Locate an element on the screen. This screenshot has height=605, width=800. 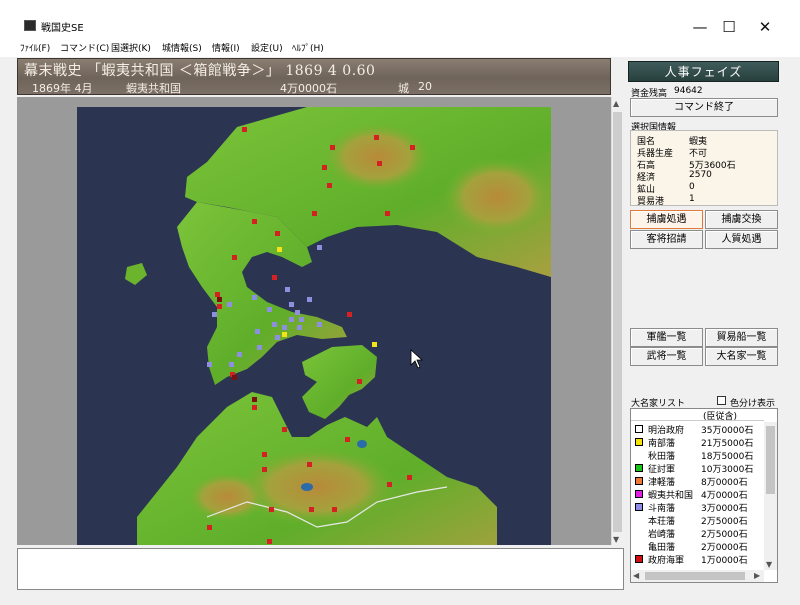
menu-settings: 設定(U) is located at coordinates (267, 47).